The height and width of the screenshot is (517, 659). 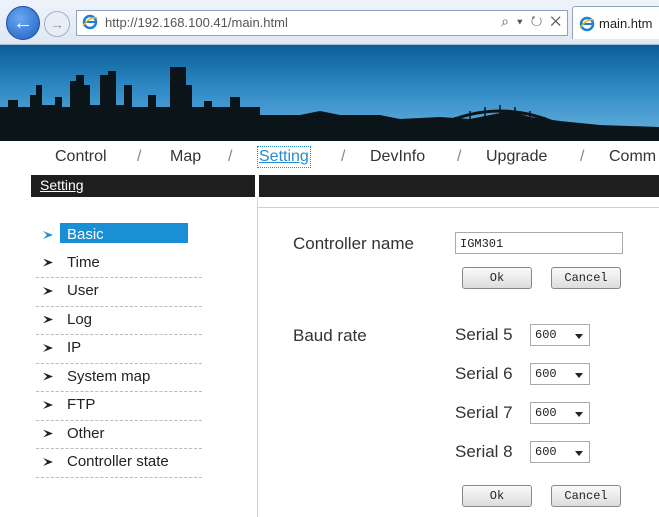 What do you see at coordinates (80, 319) in the screenshot?
I see `sidebar-item-label: Log` at bounding box center [80, 319].